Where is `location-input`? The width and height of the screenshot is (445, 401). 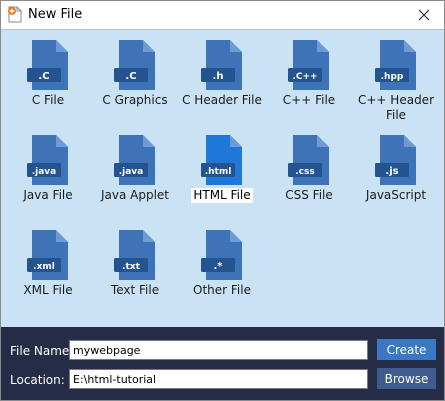
location-input is located at coordinates (218, 379).